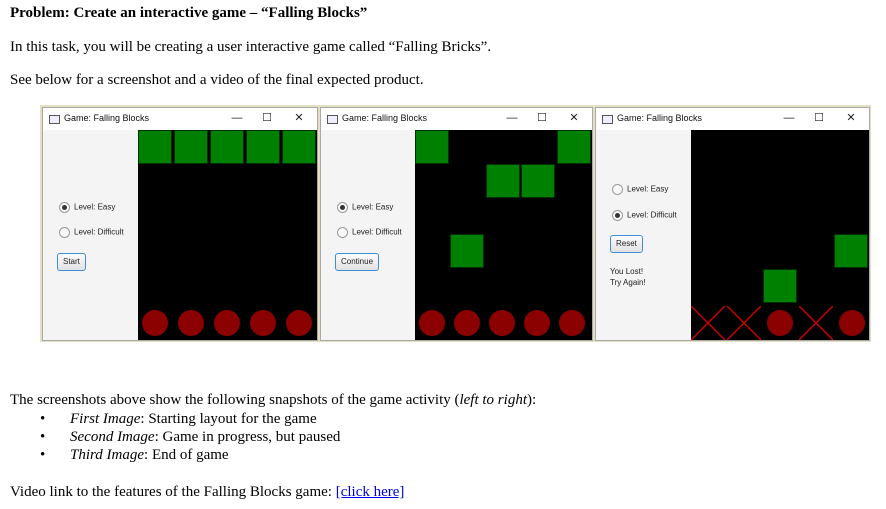 Image resolution: width=886 pixels, height=509 pixels. I want to click on start-button: Start, so click(71, 262).